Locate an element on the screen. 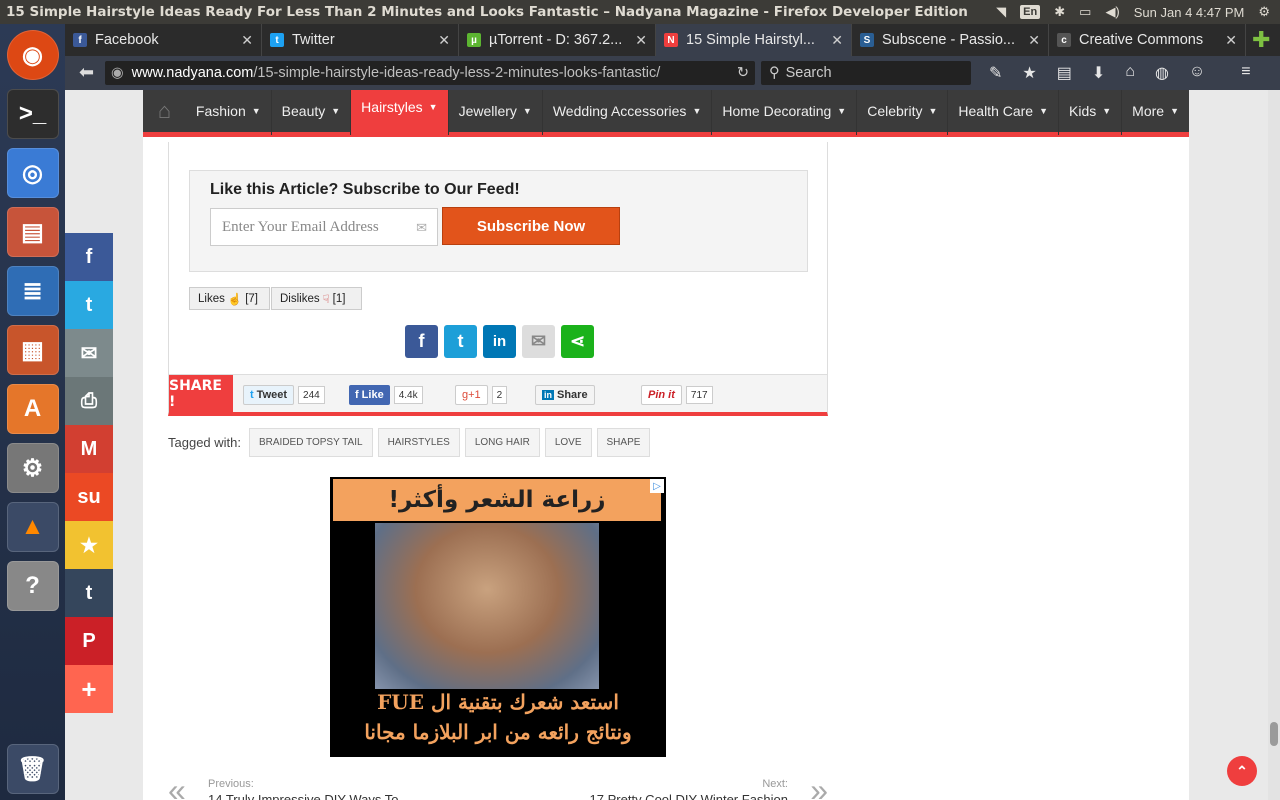 This screenshot has height=800, width=1280. tag-link: LOVE is located at coordinates (568, 442).